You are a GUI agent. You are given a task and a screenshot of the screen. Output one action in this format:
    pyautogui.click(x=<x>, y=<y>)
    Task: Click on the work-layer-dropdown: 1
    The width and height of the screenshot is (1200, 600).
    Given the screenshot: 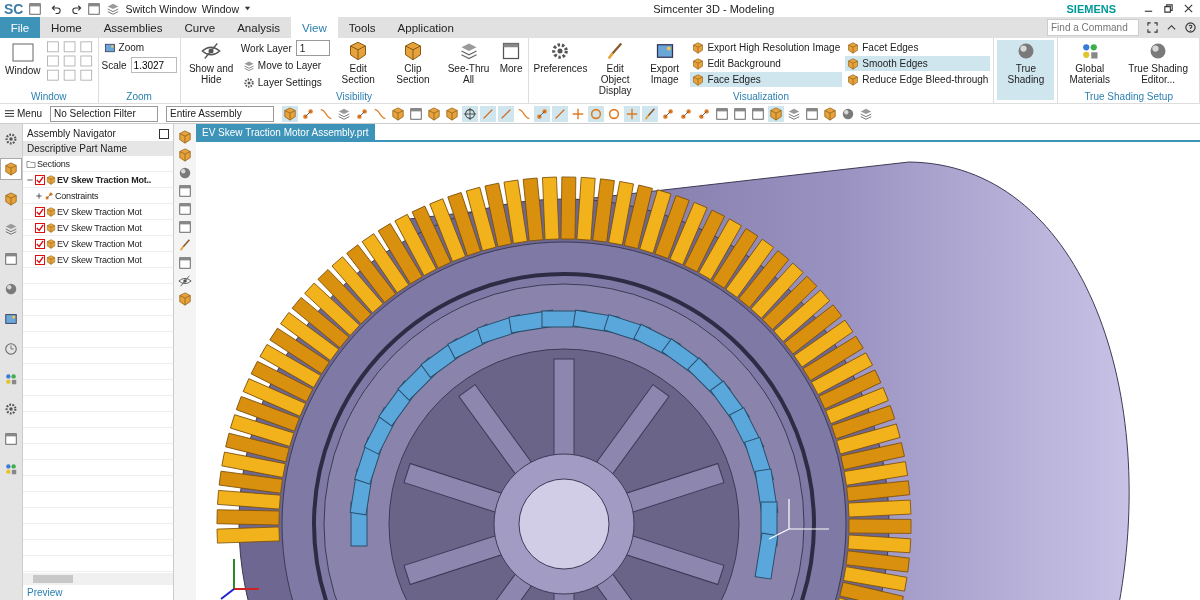 What is the action you would take?
    pyautogui.click(x=312, y=48)
    